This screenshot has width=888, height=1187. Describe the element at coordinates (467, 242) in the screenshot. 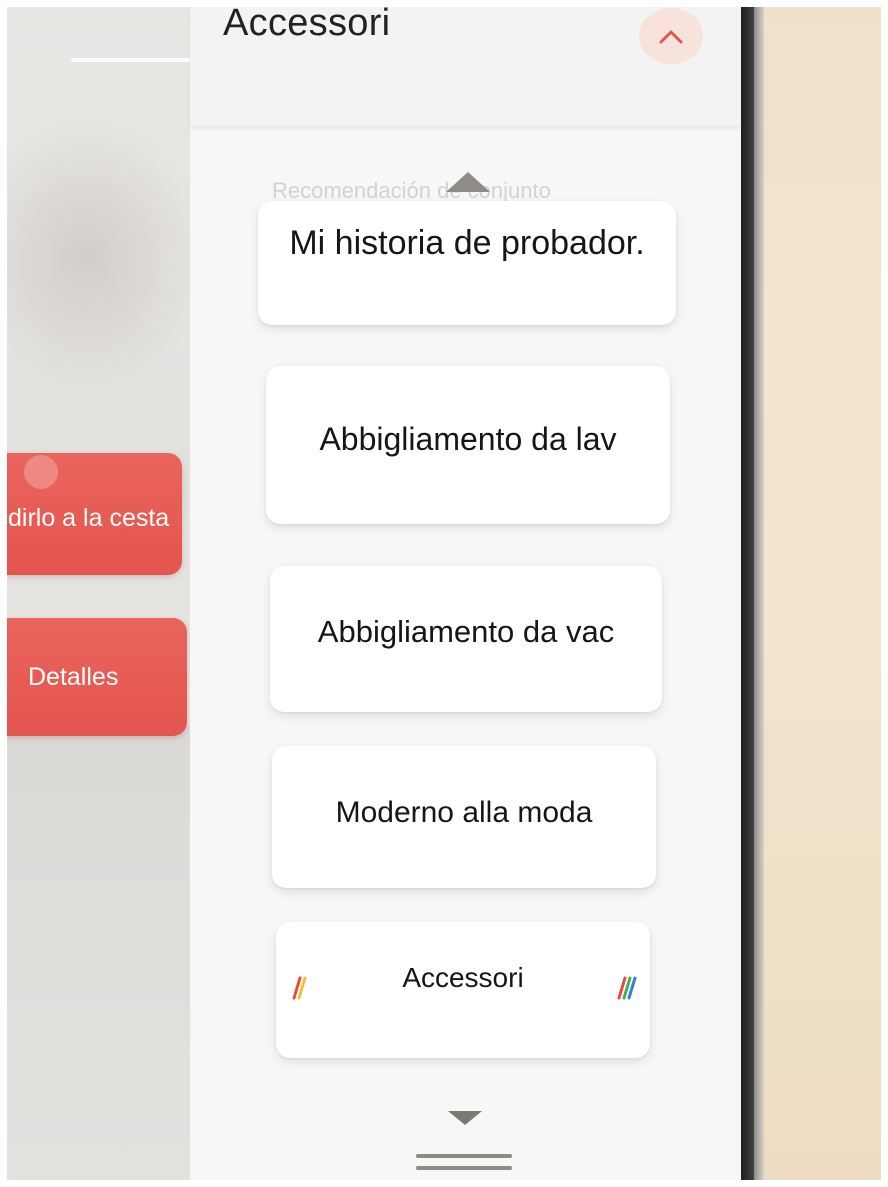

I see `menu-option-label: Mi historia de probador.` at that location.